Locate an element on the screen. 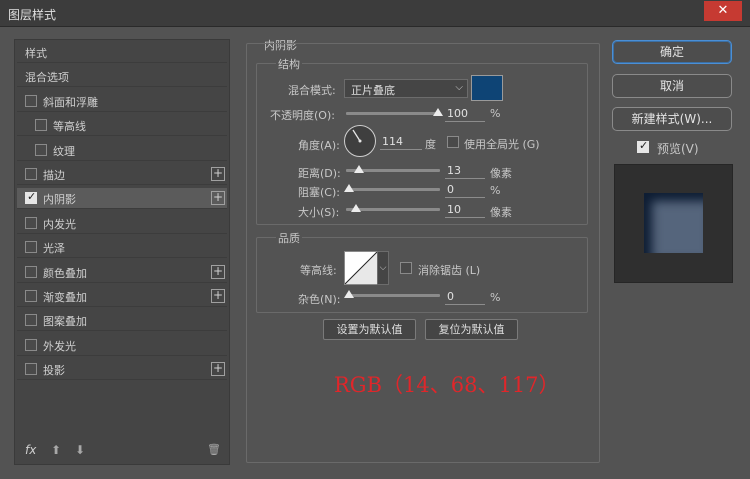 This screenshot has height=479, width=750. blend-mode-dropdown: 正片叠底 ⌵ is located at coordinates (406, 88).